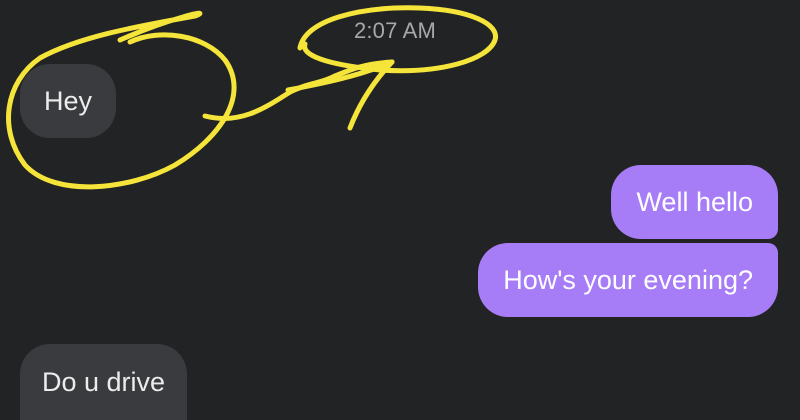 This screenshot has width=800, height=420. Describe the element at coordinates (628, 280) in the screenshot. I see `outgoing-message-bubble: How's your evening?` at that location.